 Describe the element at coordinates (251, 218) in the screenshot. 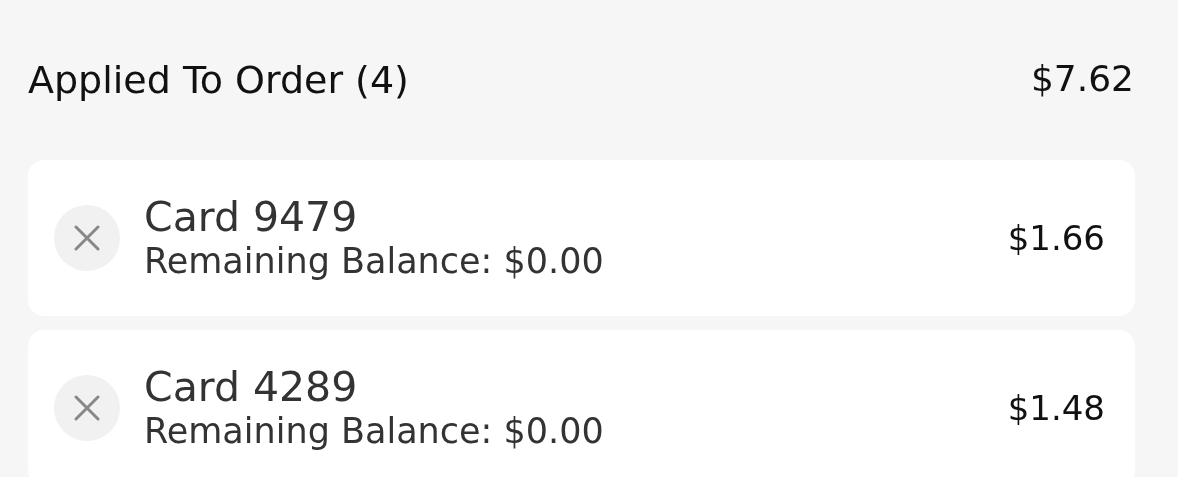

I see `card-name: Card 9479` at that location.